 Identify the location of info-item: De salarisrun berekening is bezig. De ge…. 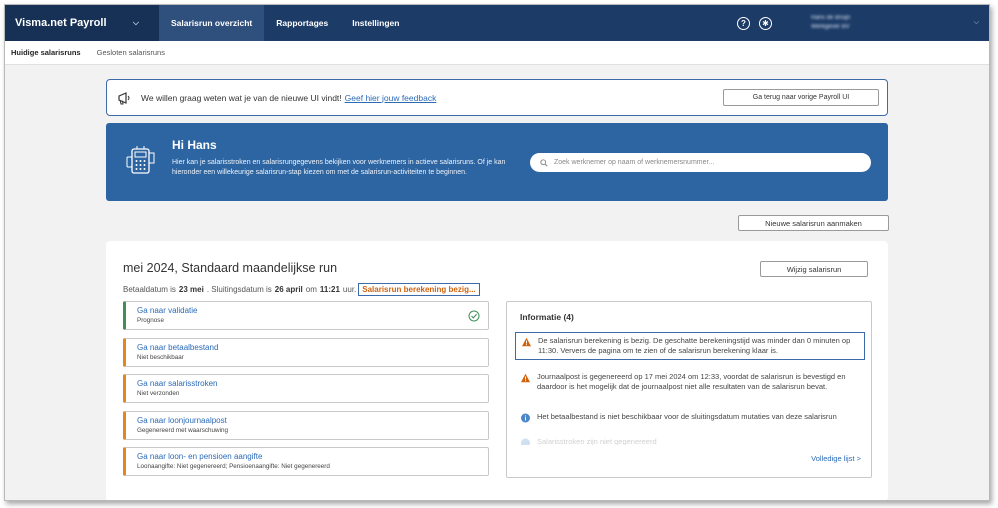
(690, 346).